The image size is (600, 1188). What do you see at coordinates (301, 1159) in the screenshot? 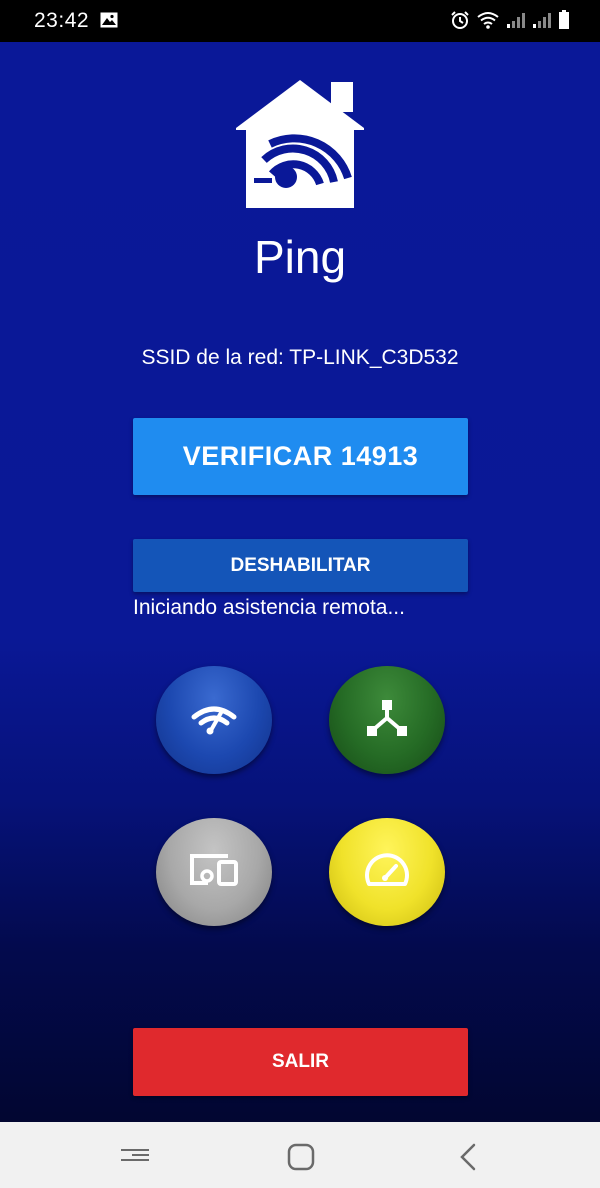
I see `home-icon` at bounding box center [301, 1159].